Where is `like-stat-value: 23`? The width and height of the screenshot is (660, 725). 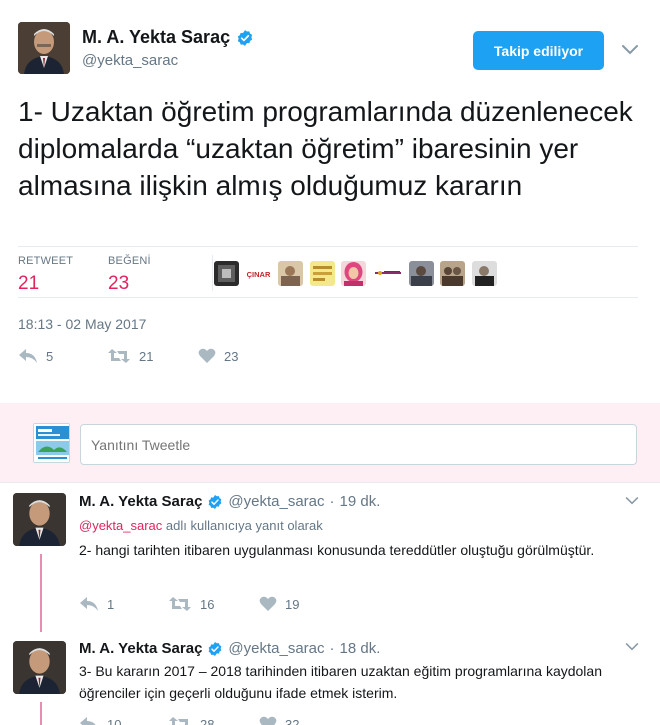
like-stat-value: 23 is located at coordinates (119, 283).